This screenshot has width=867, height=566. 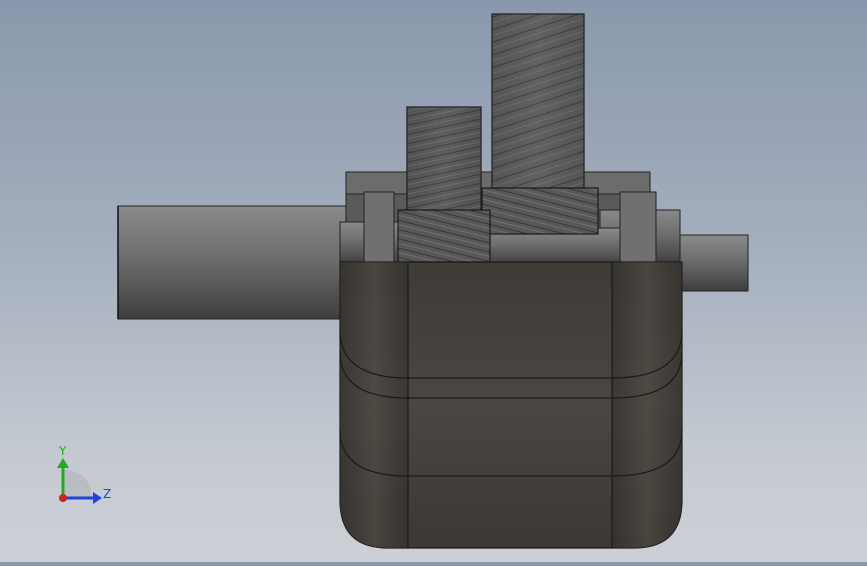 I want to click on y-axis-label: Y, so click(x=62, y=451).